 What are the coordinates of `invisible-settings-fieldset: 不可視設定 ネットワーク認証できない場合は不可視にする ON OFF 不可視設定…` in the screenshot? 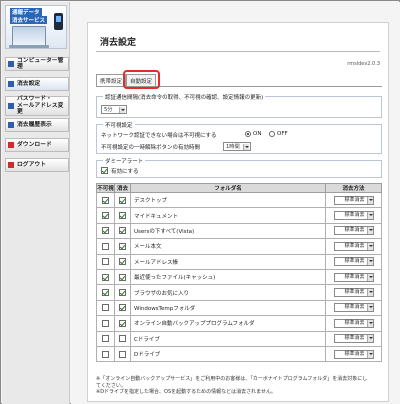 It's located at (239, 137).